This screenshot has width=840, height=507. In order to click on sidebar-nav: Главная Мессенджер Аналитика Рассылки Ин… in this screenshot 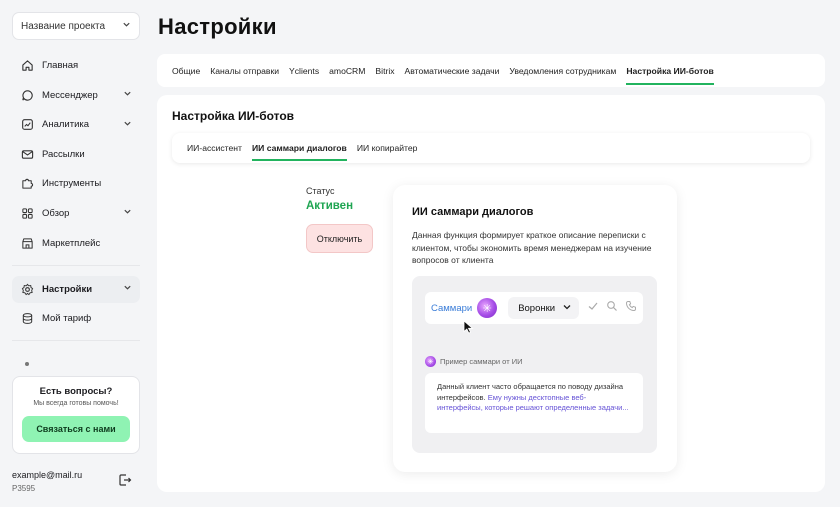, I will do `click(76, 201)`.